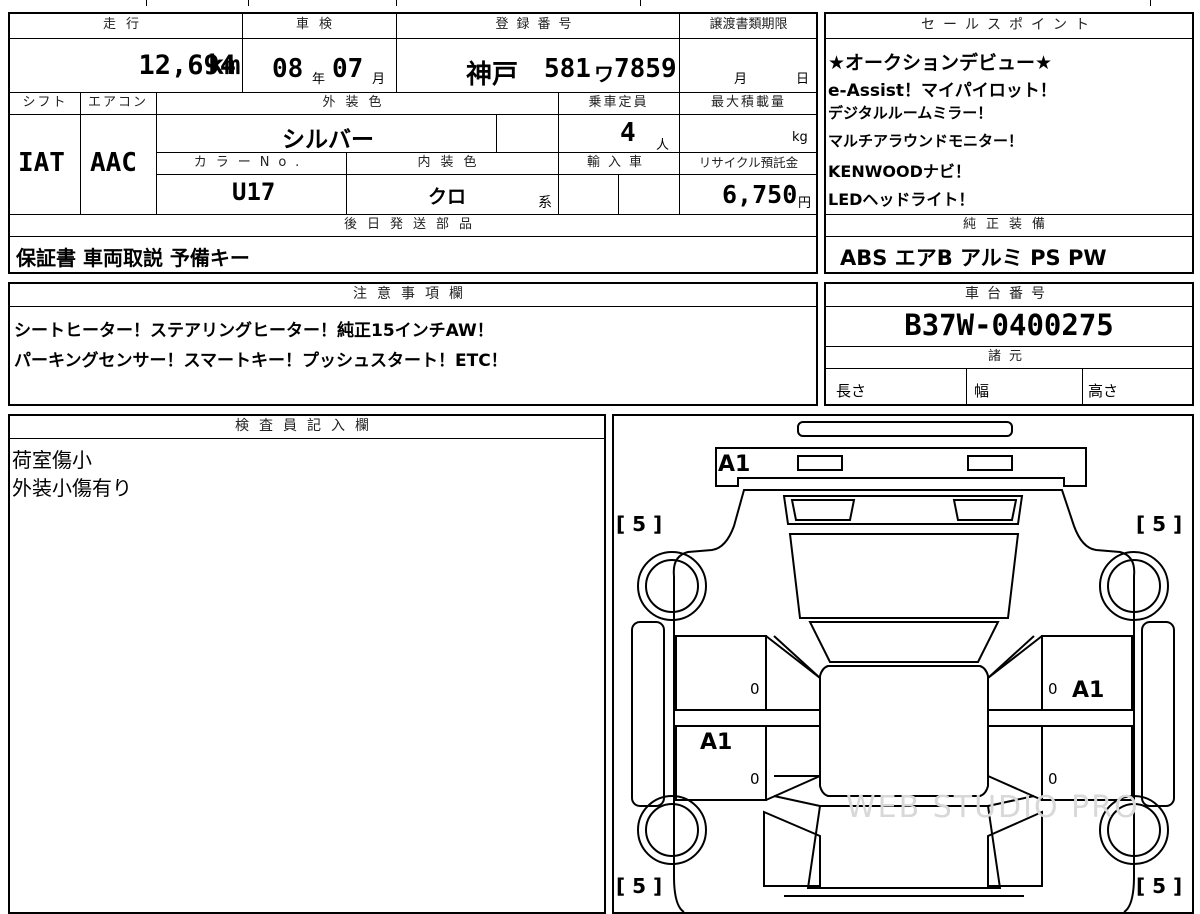 The image size is (1200, 914). I want to click on shift-header: シフト, so click(45, 102).